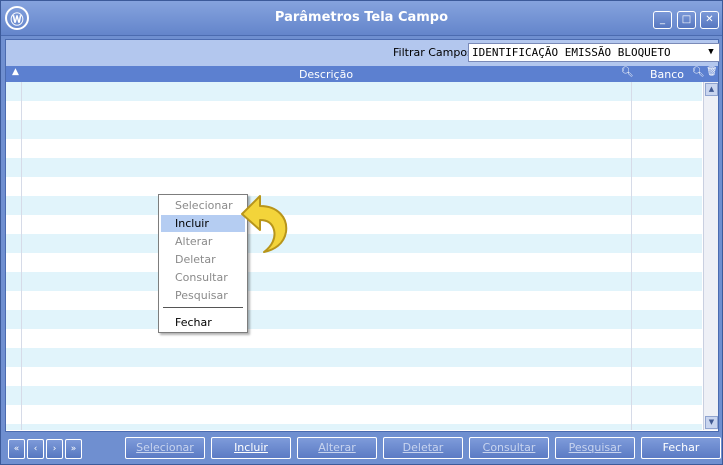  I want to click on menu-item-pesquisar: Pesquisar, so click(203, 295).